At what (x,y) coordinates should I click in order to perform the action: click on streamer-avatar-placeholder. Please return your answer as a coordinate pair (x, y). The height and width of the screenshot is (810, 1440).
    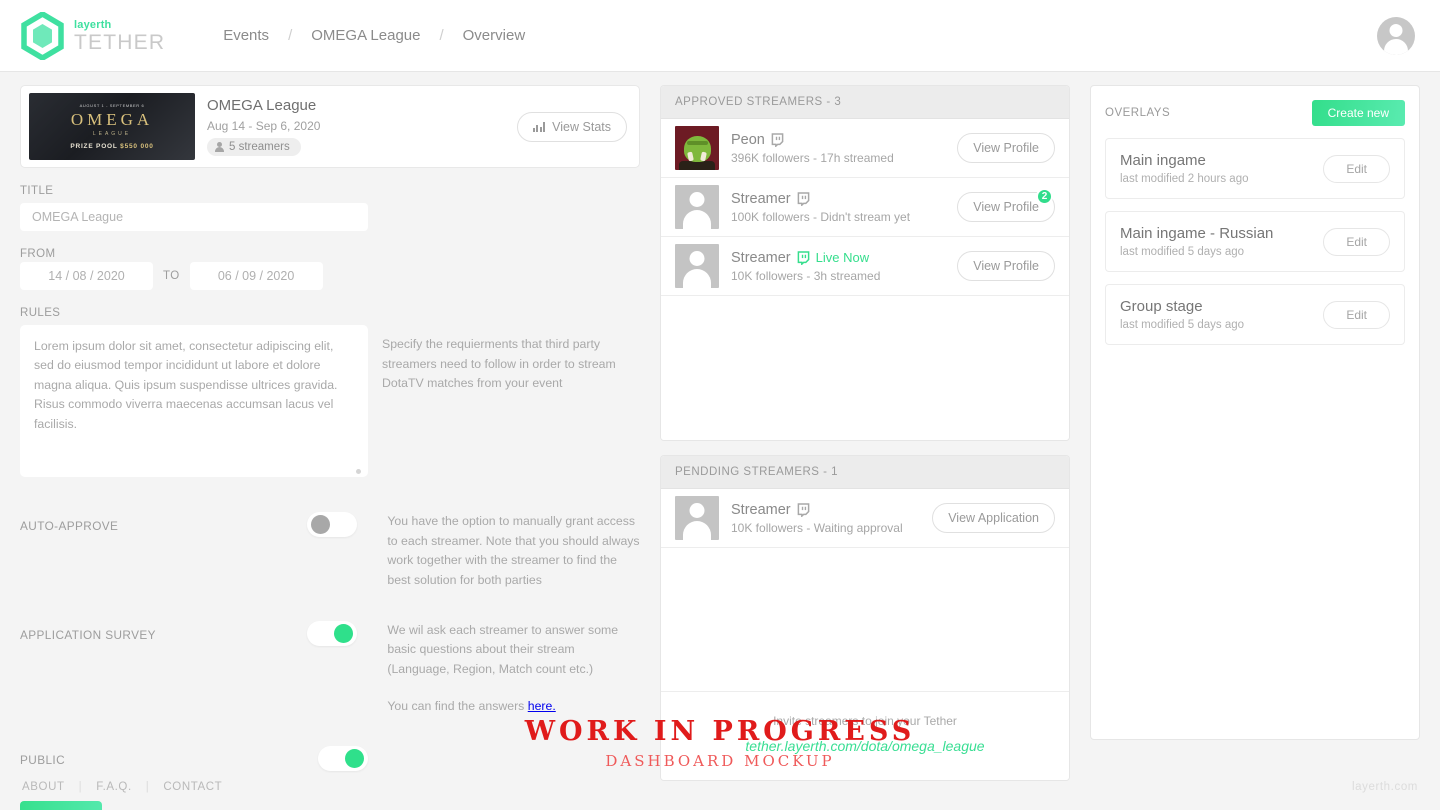
    Looking at the image, I should click on (697, 207).